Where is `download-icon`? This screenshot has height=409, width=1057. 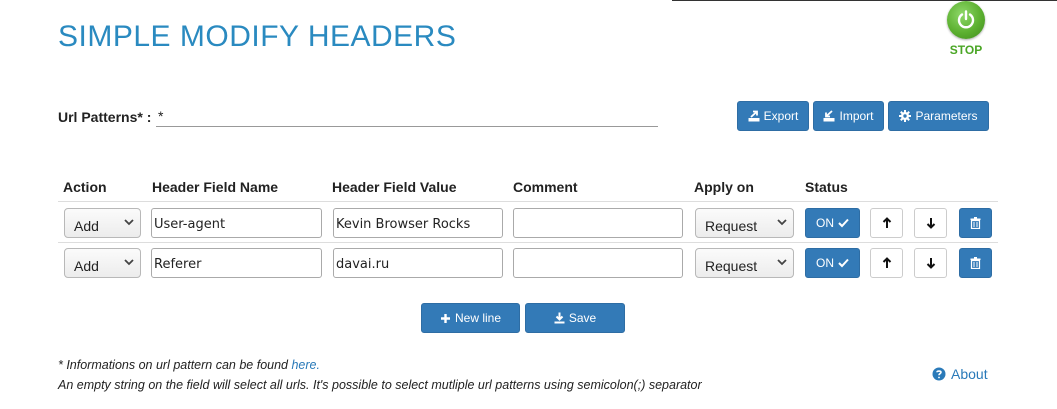
download-icon is located at coordinates (559, 318).